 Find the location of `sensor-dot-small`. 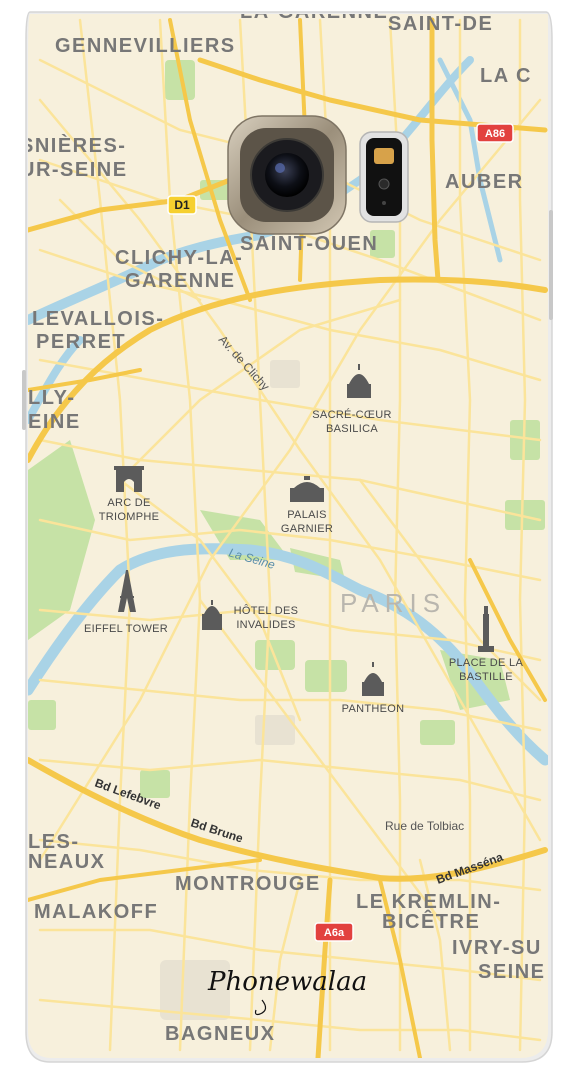

sensor-dot-small is located at coordinates (384, 203).